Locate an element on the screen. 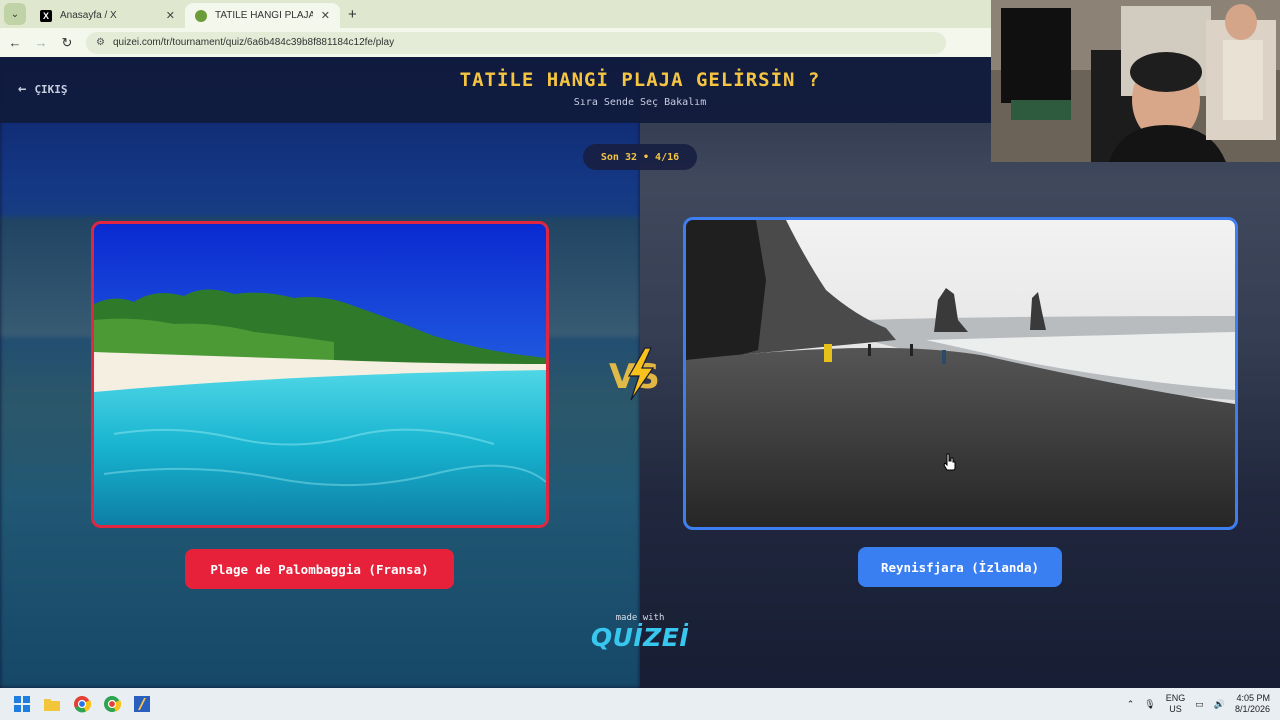  chrome-icon is located at coordinates (82, 704).